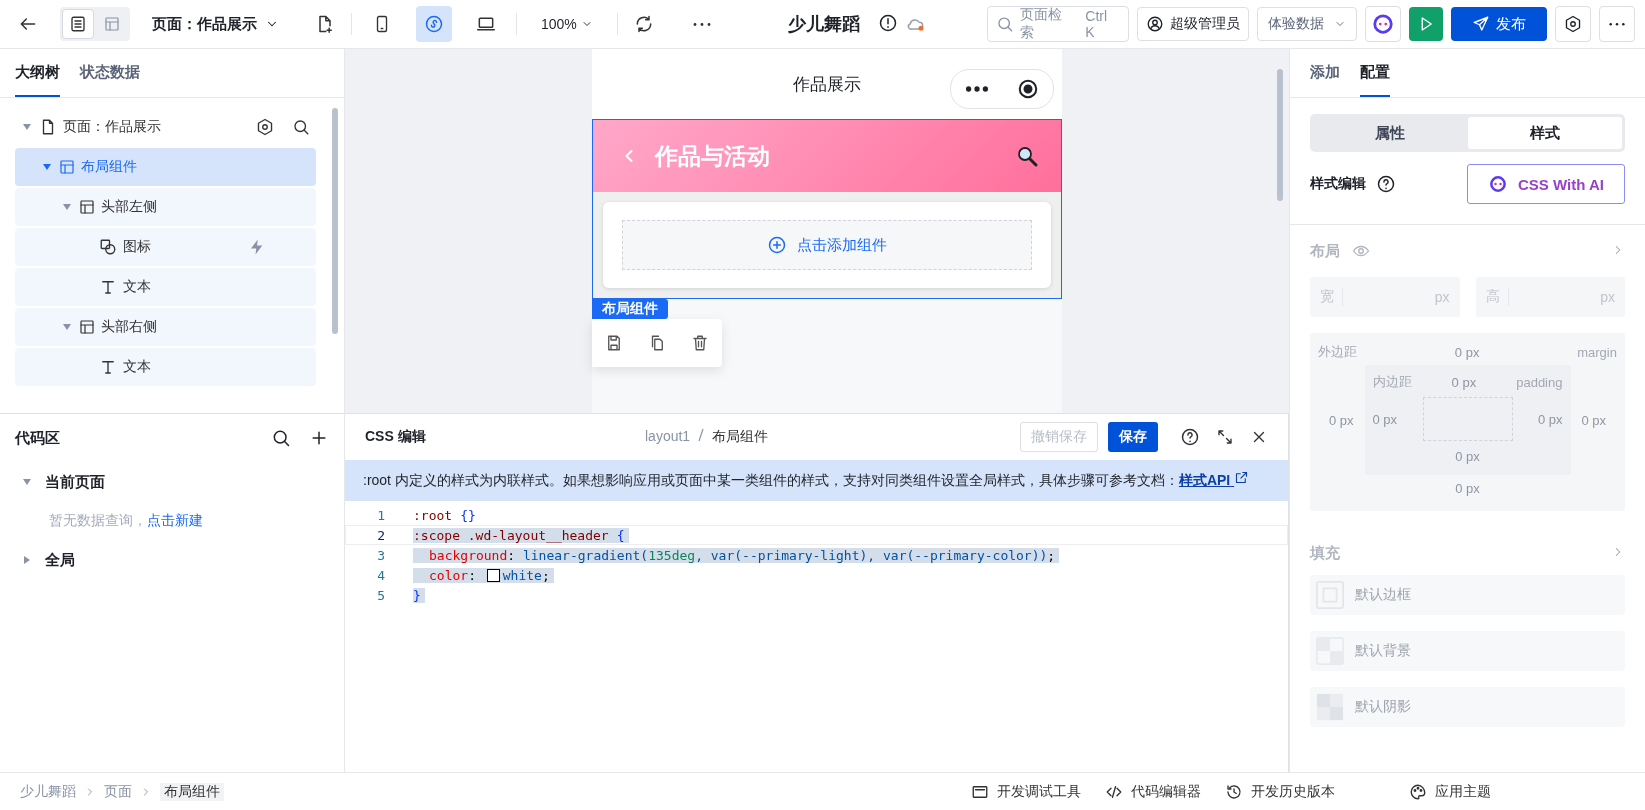  What do you see at coordinates (48, 791) in the screenshot?
I see `breadcrumb-item: 少儿舞蹈` at bounding box center [48, 791].